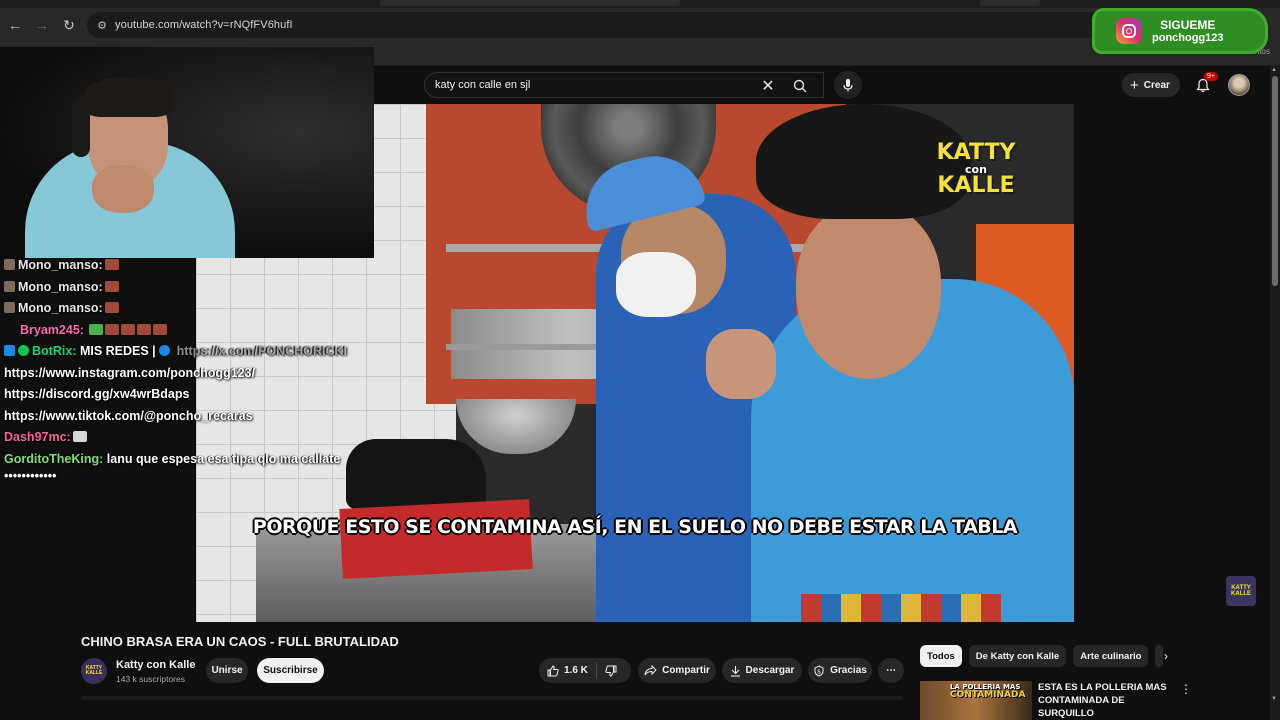 This screenshot has height=720, width=1280. What do you see at coordinates (901, 608) in the screenshot?
I see `video-scene-belt` at bounding box center [901, 608].